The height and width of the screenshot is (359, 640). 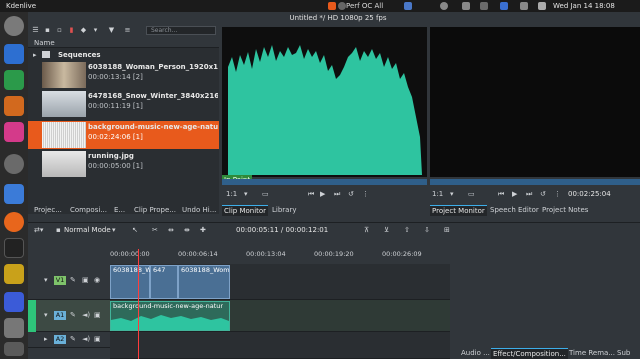 What do you see at coordinates (535, 182) in the screenshot?
I see `project-monitor-ruler` at bounding box center [535, 182].